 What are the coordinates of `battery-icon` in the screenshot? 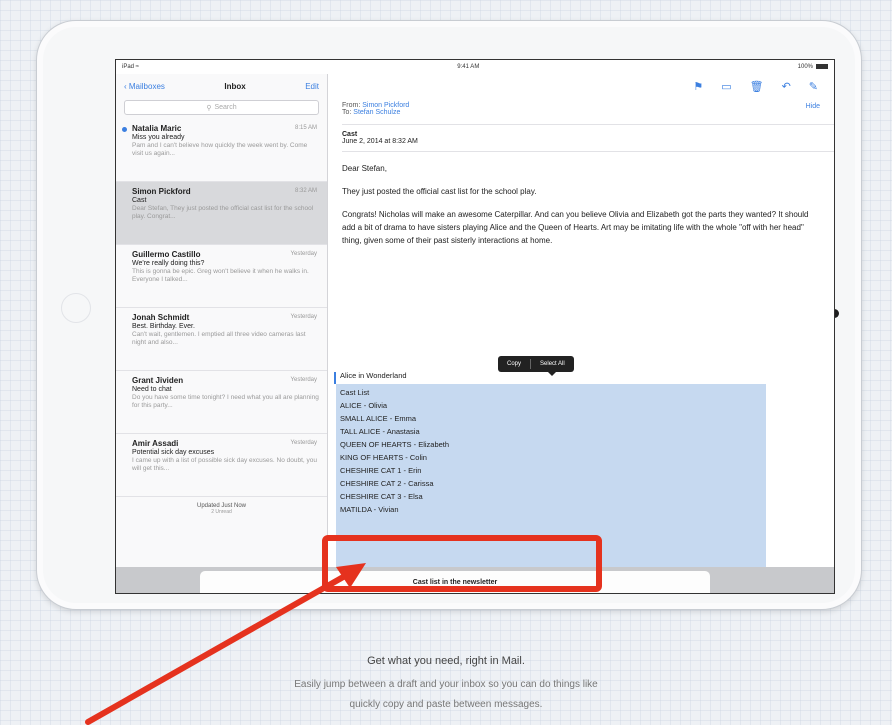 It's located at (822, 66).